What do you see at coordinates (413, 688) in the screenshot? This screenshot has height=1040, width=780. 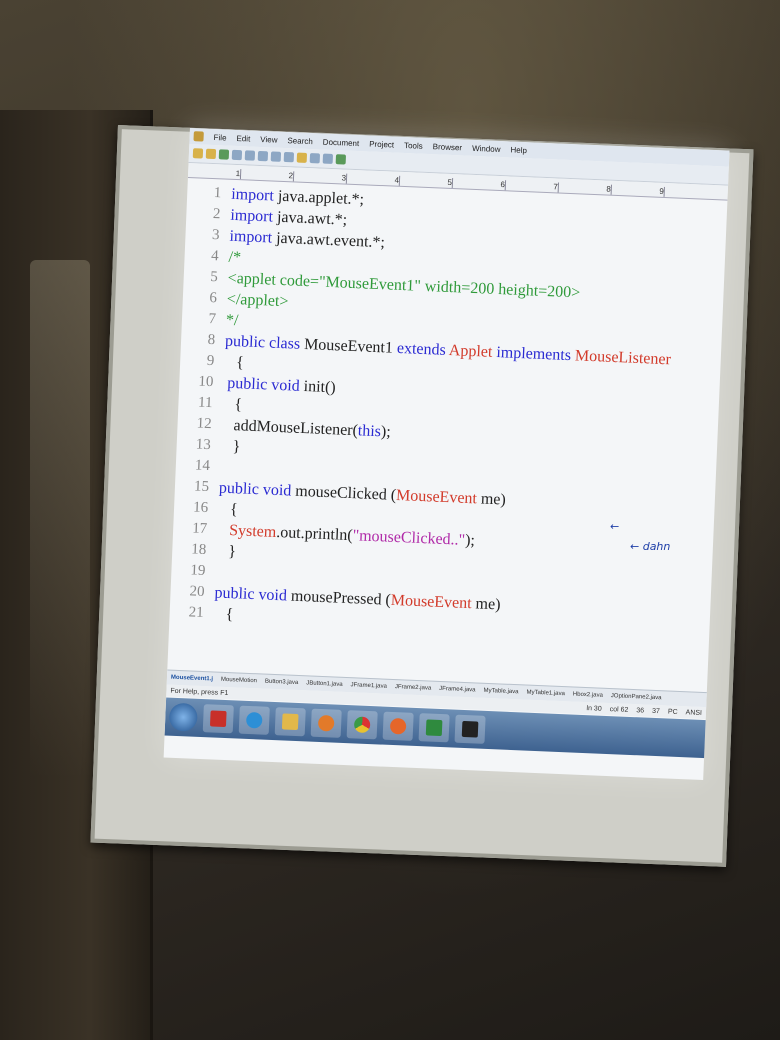 I see `file-tab: JFrame2.java` at bounding box center [413, 688].